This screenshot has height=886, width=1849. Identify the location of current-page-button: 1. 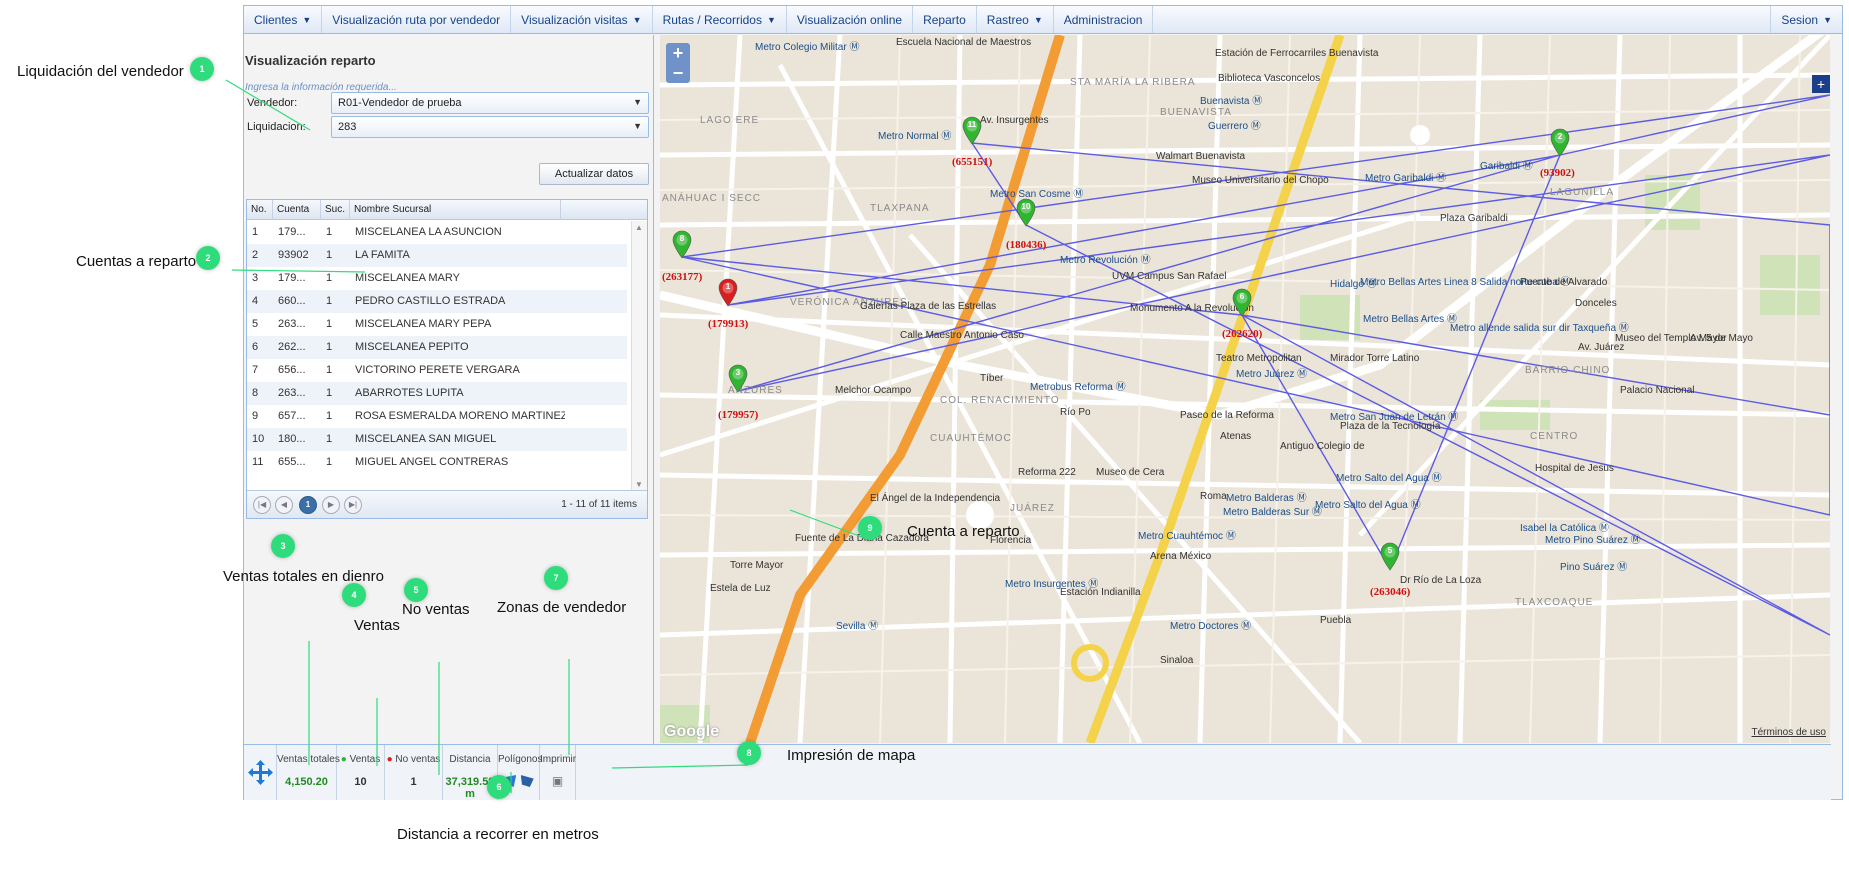
(308, 505).